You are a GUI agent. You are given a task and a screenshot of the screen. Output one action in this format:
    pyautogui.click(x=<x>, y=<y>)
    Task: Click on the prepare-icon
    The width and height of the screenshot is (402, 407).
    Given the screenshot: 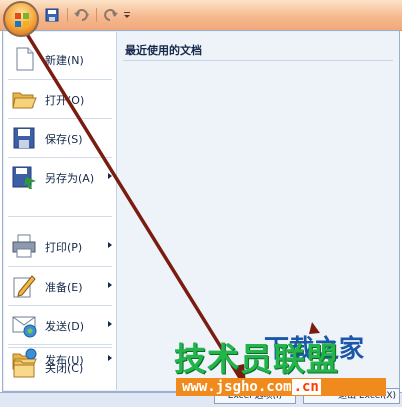 What is the action you would take?
    pyautogui.click(x=24, y=286)
    